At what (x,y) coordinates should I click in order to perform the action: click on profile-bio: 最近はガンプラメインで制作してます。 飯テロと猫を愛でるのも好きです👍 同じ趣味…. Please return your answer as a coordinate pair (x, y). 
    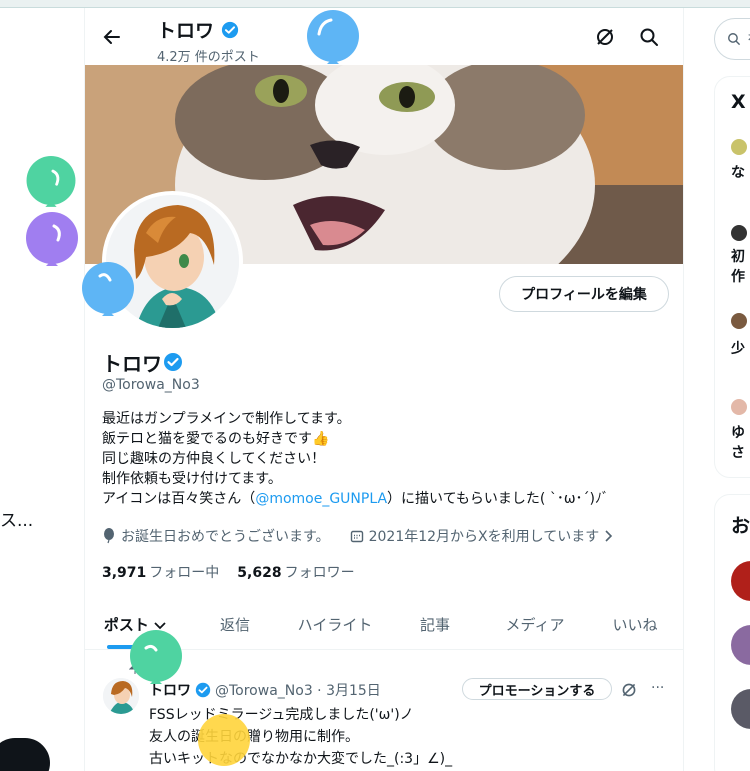
    Looking at the image, I should click on (382, 459).